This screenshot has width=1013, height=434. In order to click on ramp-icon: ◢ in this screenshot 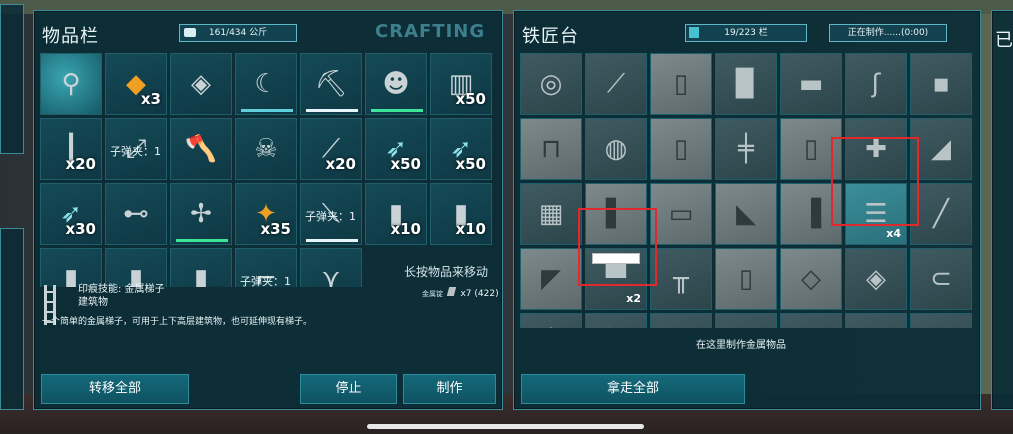, I will do `click(941, 149)`.